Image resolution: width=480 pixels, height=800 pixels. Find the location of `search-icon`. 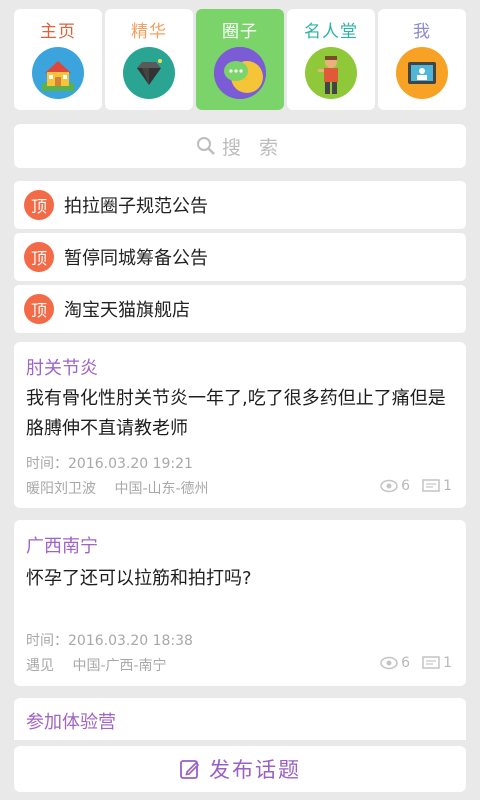

search-icon is located at coordinates (205, 146).